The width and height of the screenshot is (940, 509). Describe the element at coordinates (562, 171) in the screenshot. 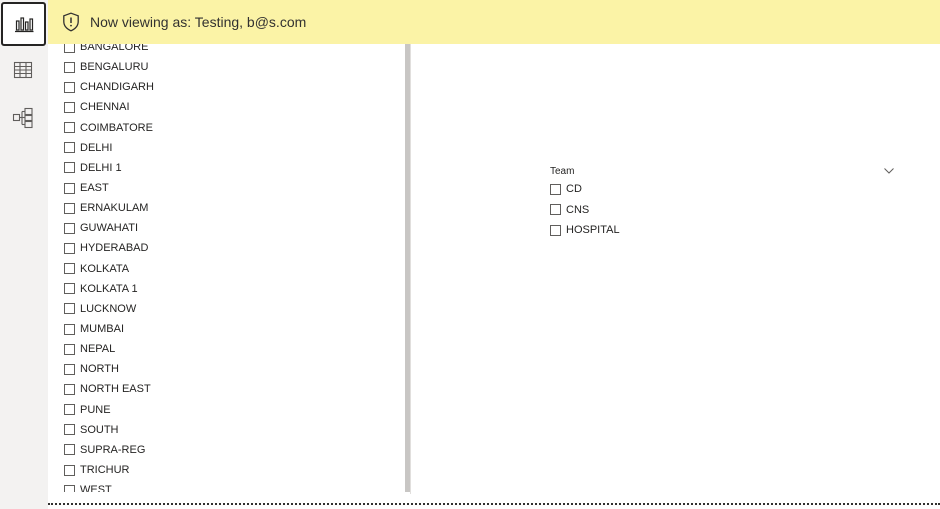

I see `team-slicer-title: Team` at that location.